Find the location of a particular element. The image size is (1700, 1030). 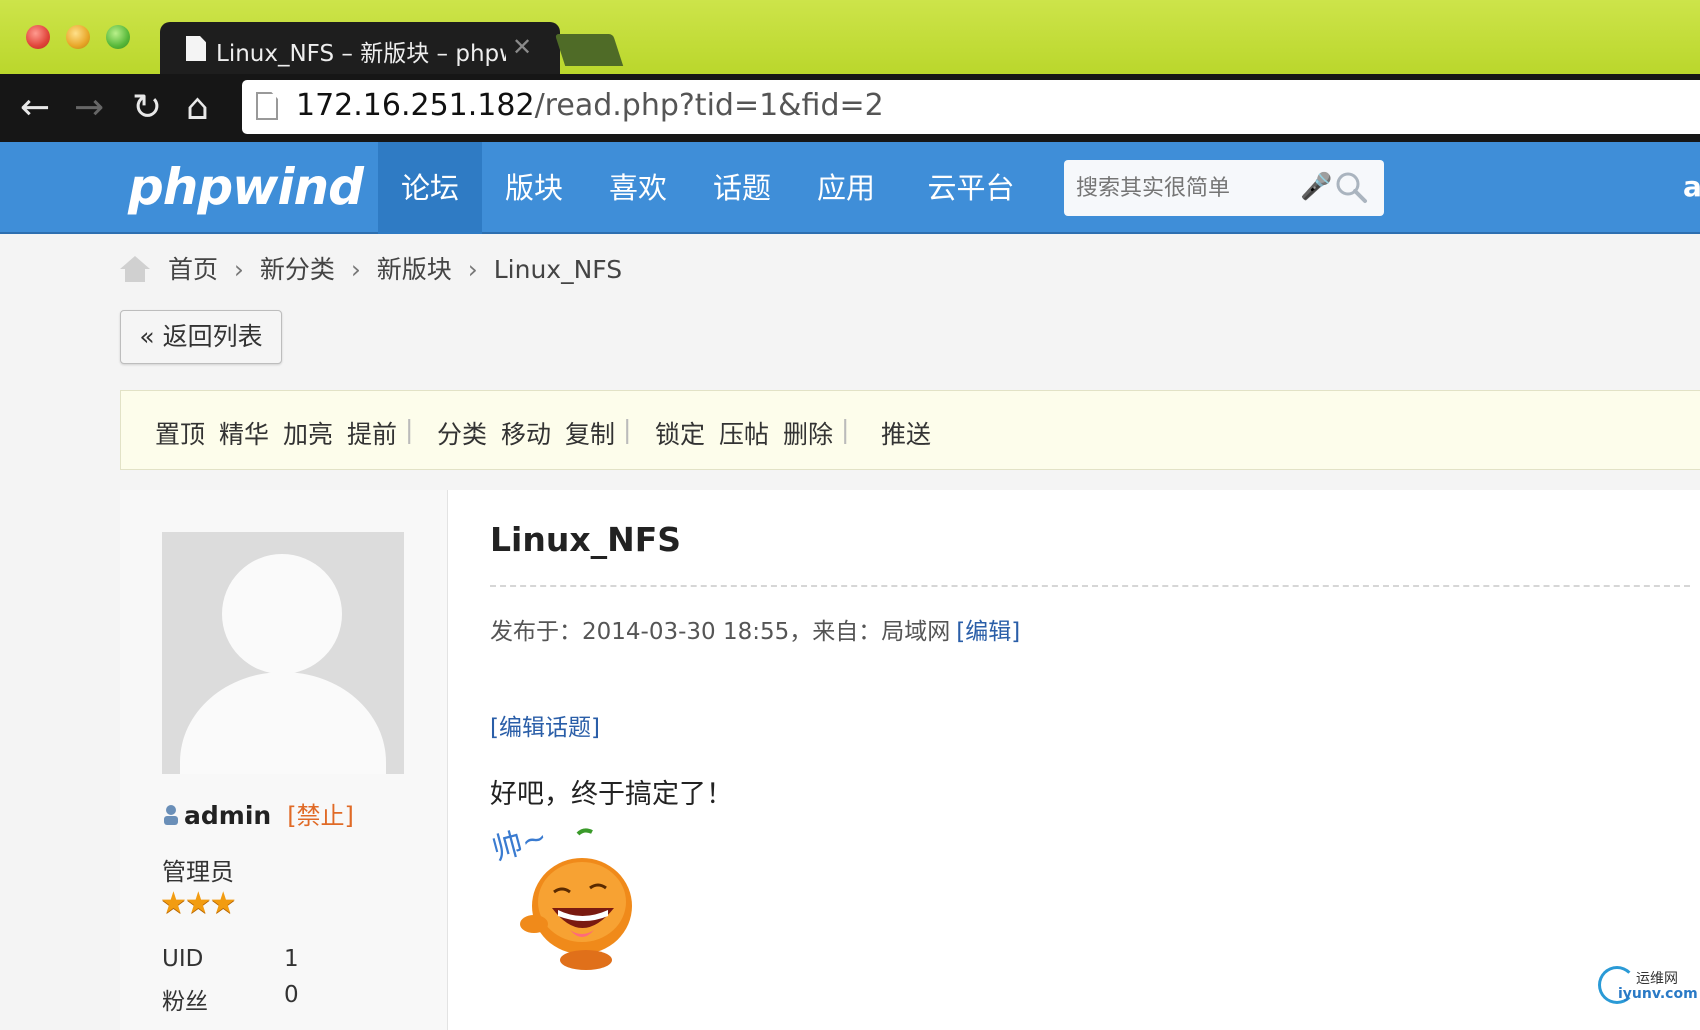

mod-bump: 提前 is located at coordinates (372, 433).